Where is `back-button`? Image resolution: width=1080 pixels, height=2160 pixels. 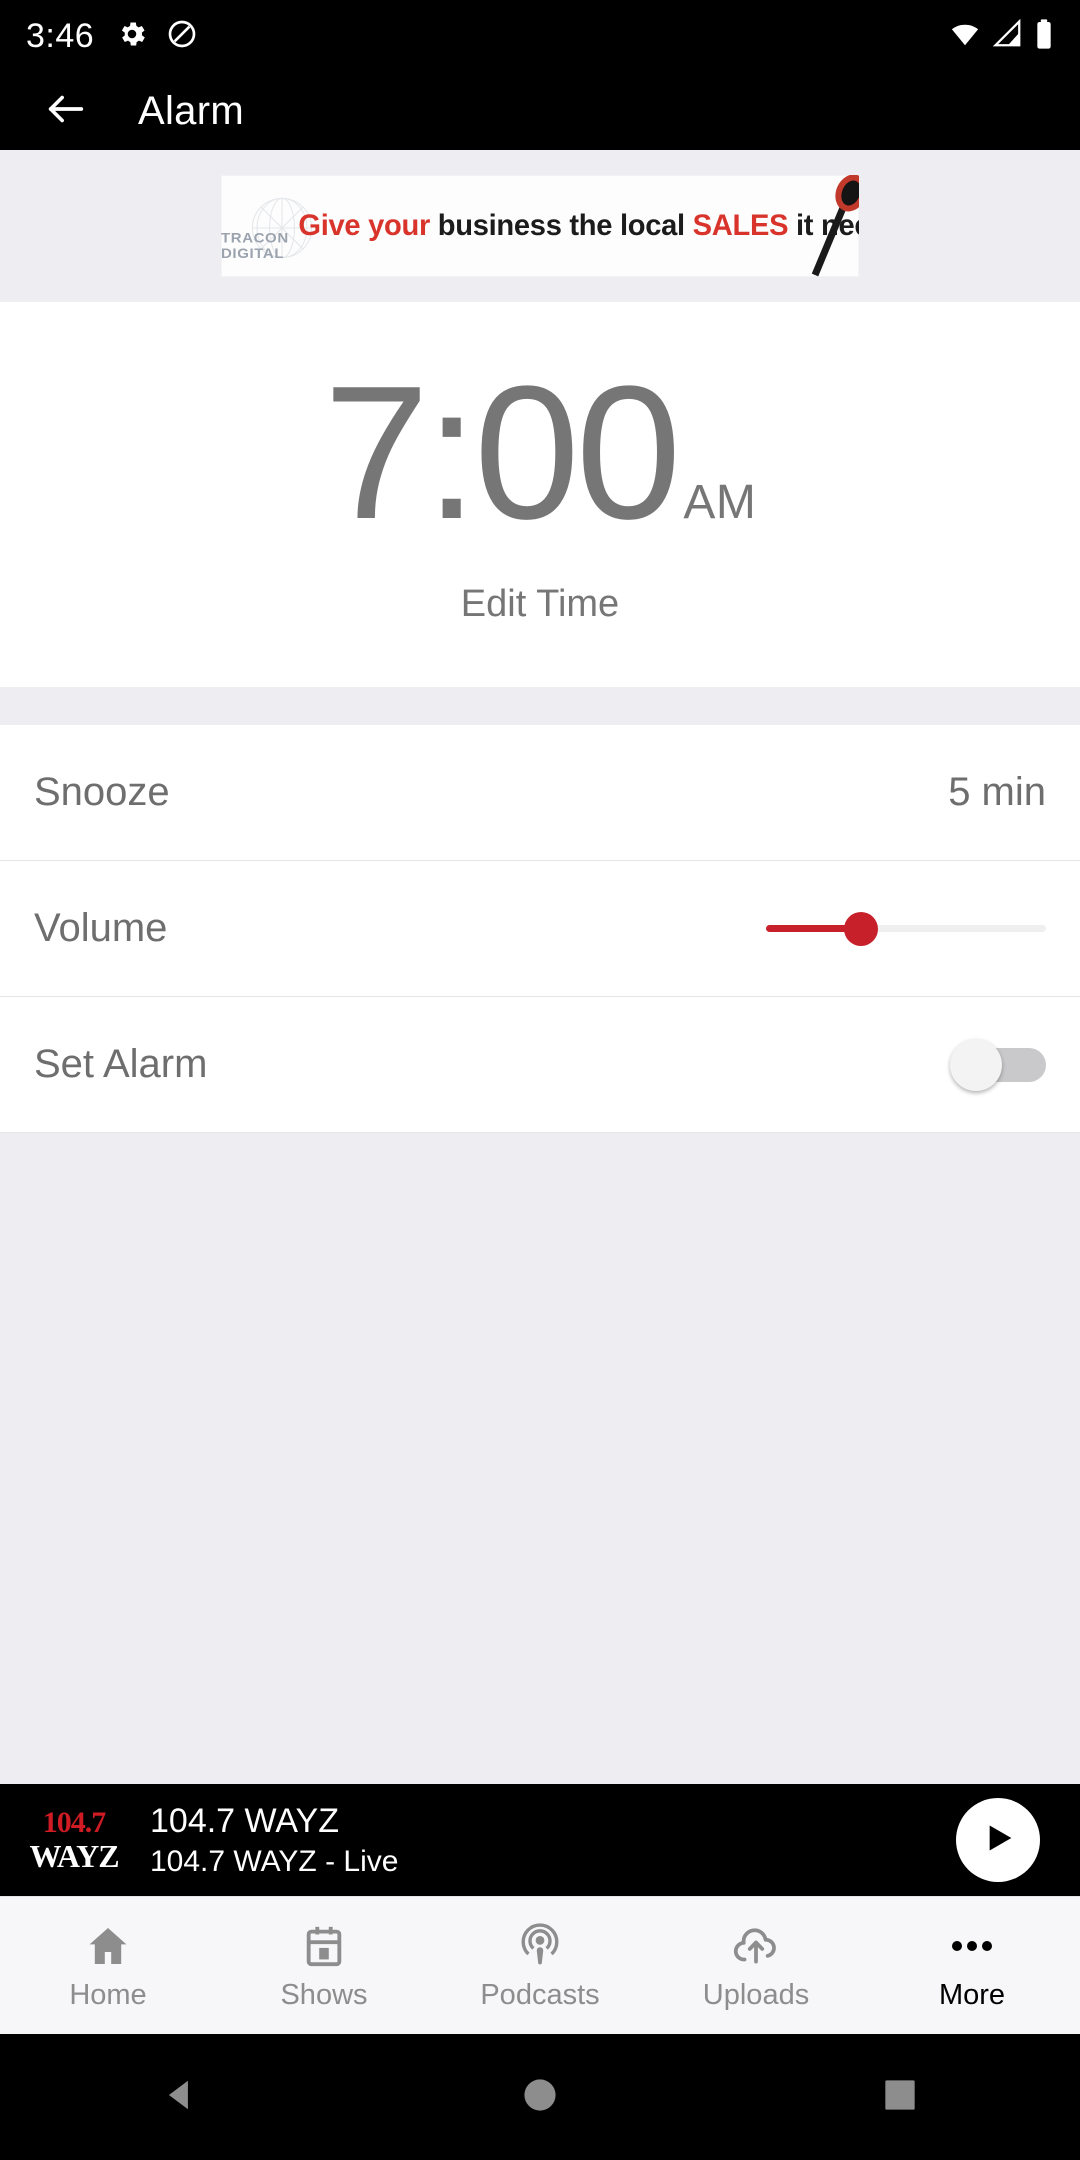 back-button is located at coordinates (66, 111).